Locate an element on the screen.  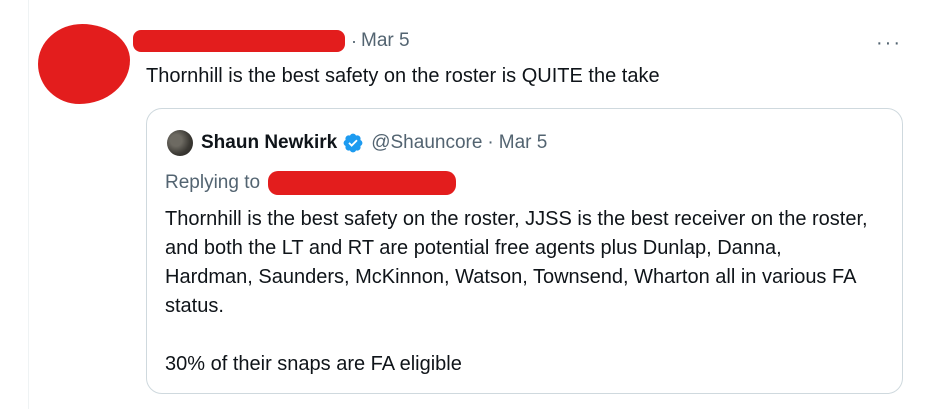
redacted-reply-handle is located at coordinates (362, 183).